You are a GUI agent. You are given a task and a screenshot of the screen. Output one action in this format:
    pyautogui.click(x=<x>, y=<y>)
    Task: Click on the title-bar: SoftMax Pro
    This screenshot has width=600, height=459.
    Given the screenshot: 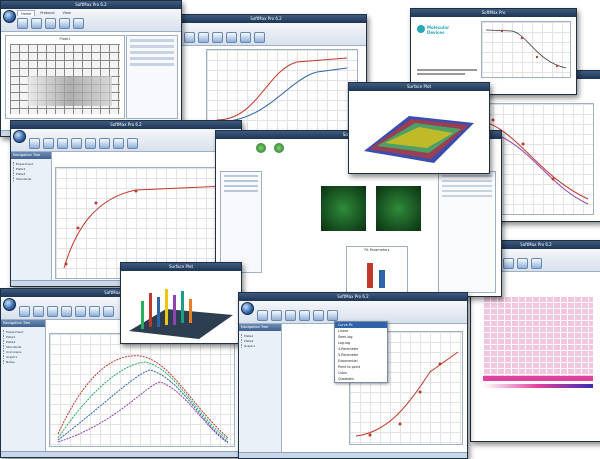 What is the action you would take?
    pyautogui.click(x=493, y=13)
    